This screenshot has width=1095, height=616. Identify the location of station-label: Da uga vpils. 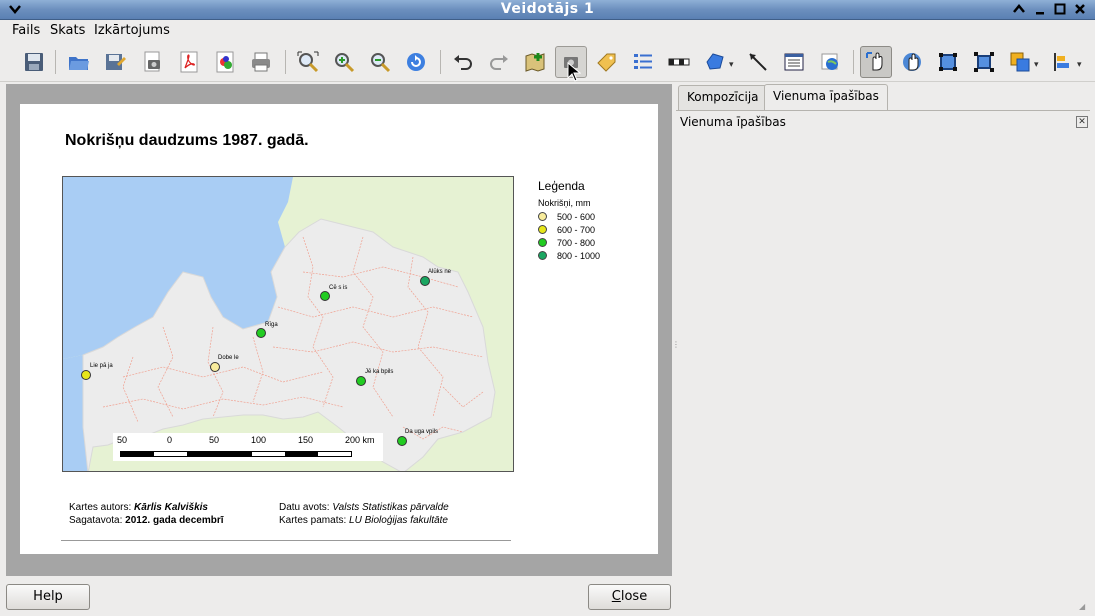
(422, 432).